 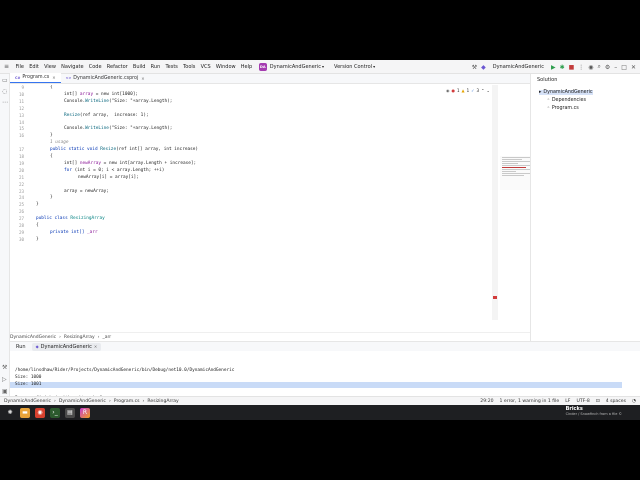 I want to click on tree-item-label: Dependencies, so click(x=568, y=100).